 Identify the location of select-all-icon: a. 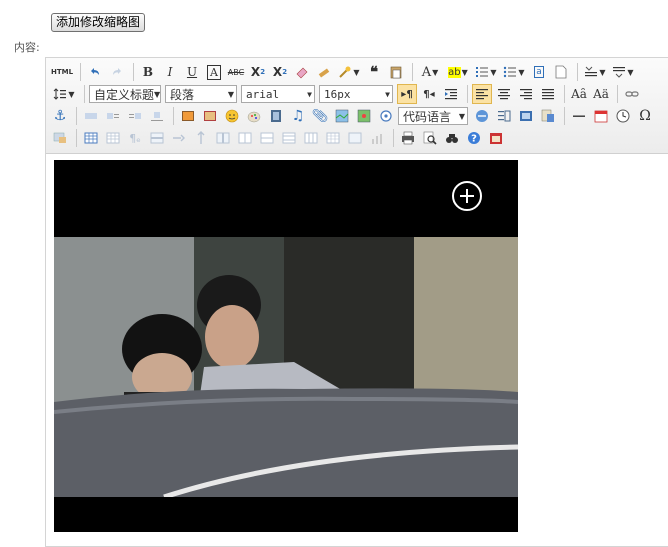
(539, 72).